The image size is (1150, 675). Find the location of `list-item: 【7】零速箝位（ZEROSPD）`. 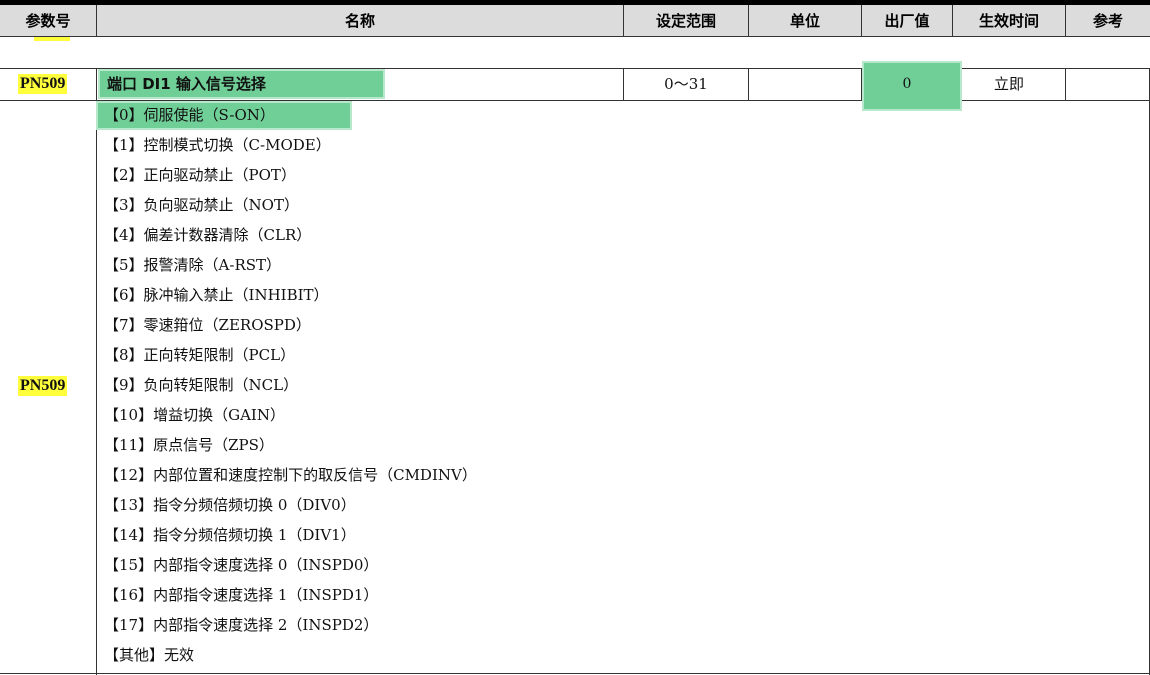

list-item: 【7】零速箝位（ZEROSPD） is located at coordinates (207, 325).